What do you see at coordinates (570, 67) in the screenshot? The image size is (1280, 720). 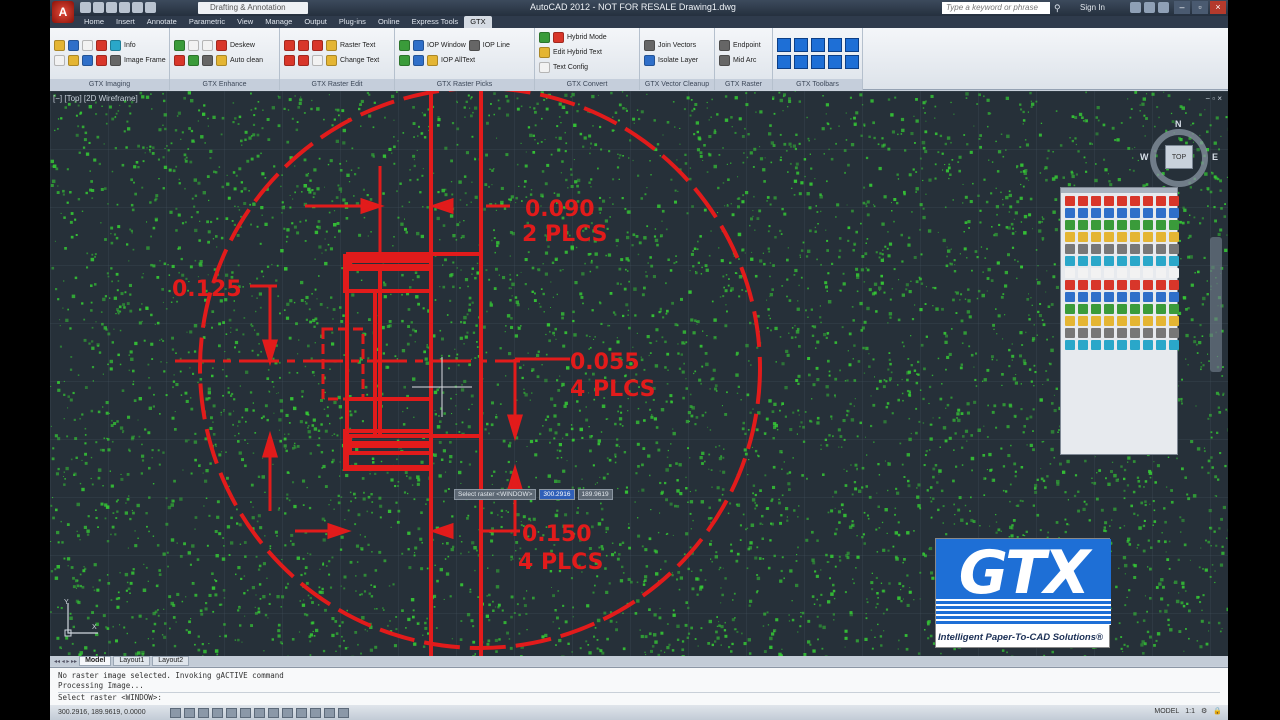 I see `text-config-button: Text Config` at bounding box center [570, 67].